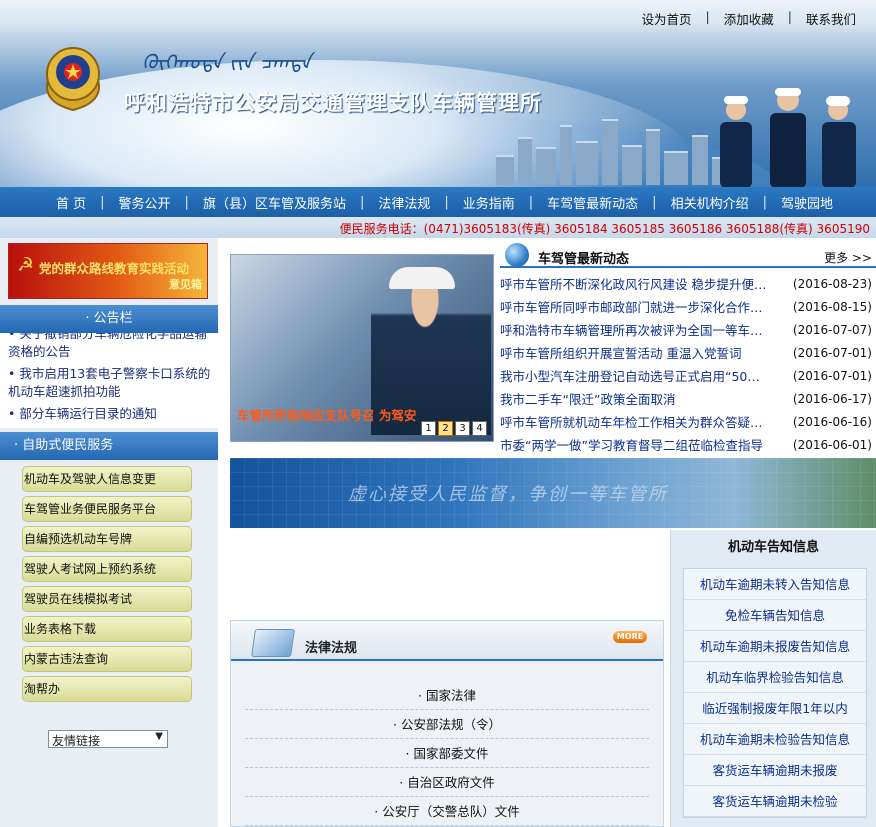 Image resolution: width=876 pixels, height=827 pixels. I want to click on mongolian-title: ᠬᠥᠬᠡᠬᠣᠲᠠ ᠵᠢᠨ ᠴᠠᠭᠳᠠ, so click(227, 62).